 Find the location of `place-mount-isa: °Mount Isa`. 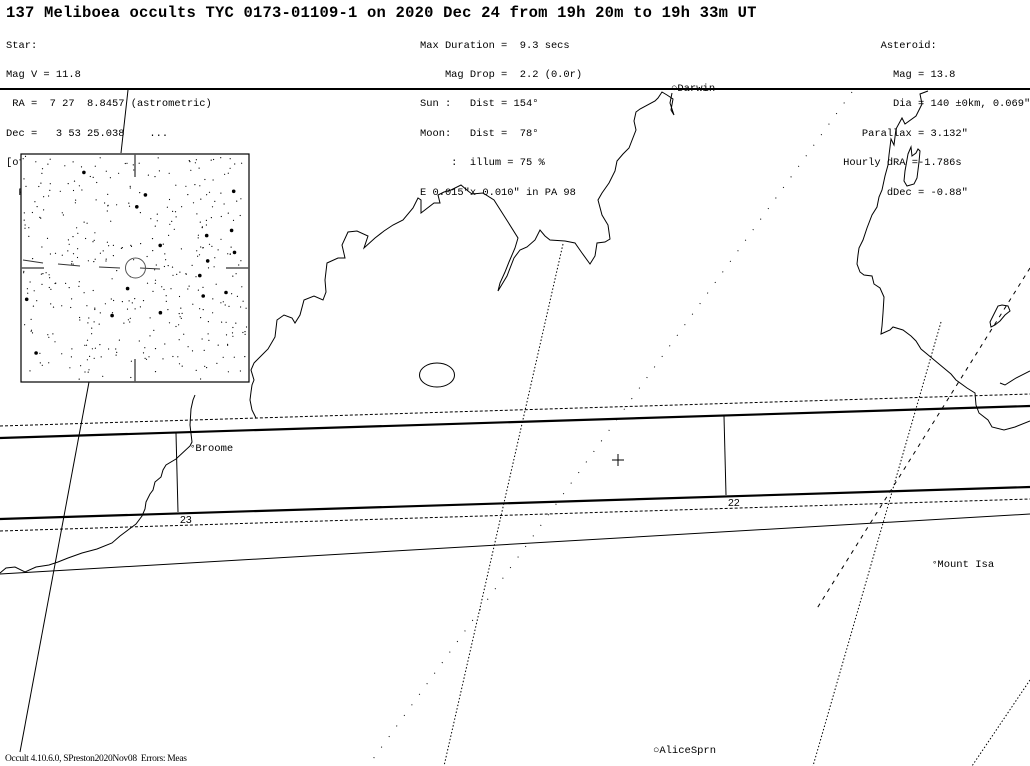

place-mount-isa: °Mount Isa is located at coordinates (963, 565).